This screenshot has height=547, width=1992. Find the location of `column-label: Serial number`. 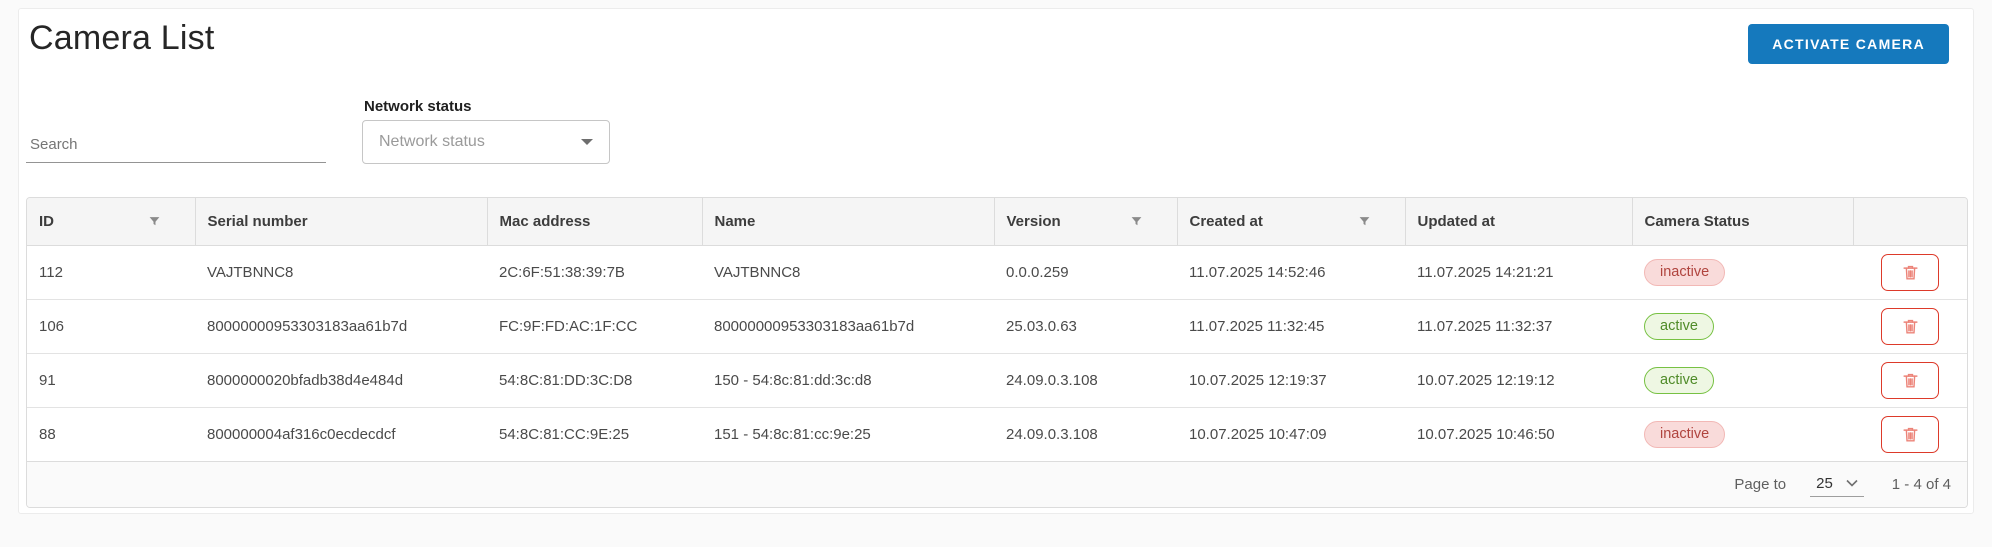

column-label: Serial number is located at coordinates (257, 221).